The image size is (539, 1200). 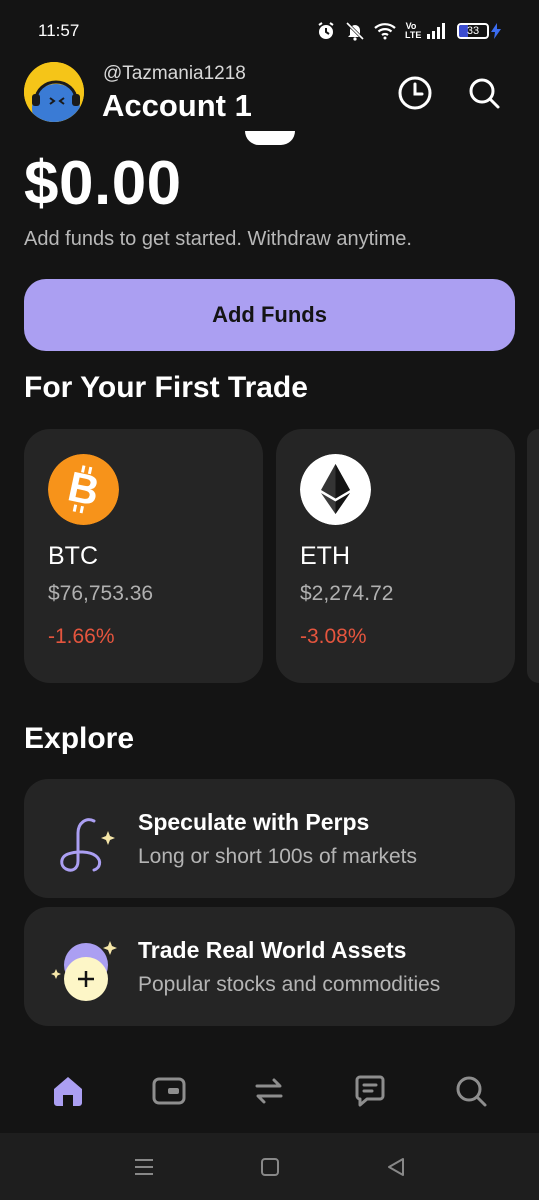 I want to click on first-trade-title: For Your First Trade, so click(x=166, y=387).